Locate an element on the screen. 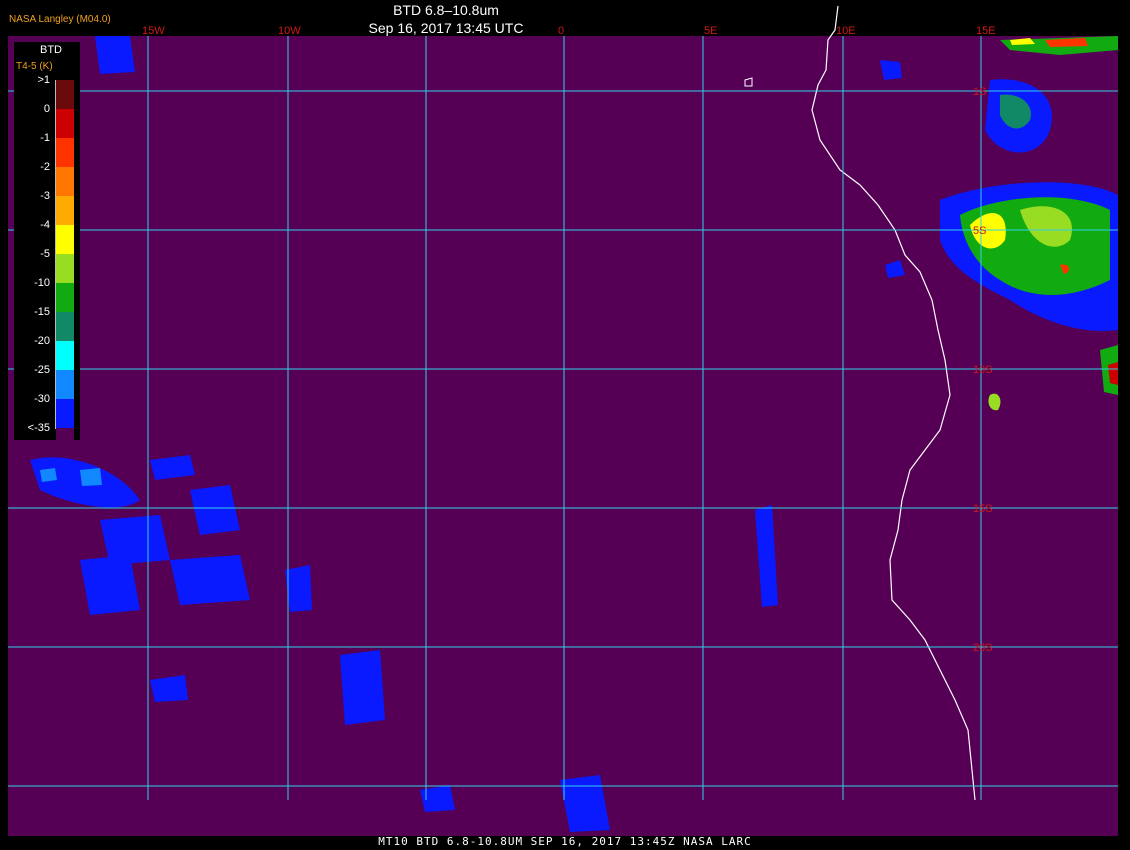 This screenshot has height=850, width=1130. legend-label: -1 is located at coordinates (45, 138).